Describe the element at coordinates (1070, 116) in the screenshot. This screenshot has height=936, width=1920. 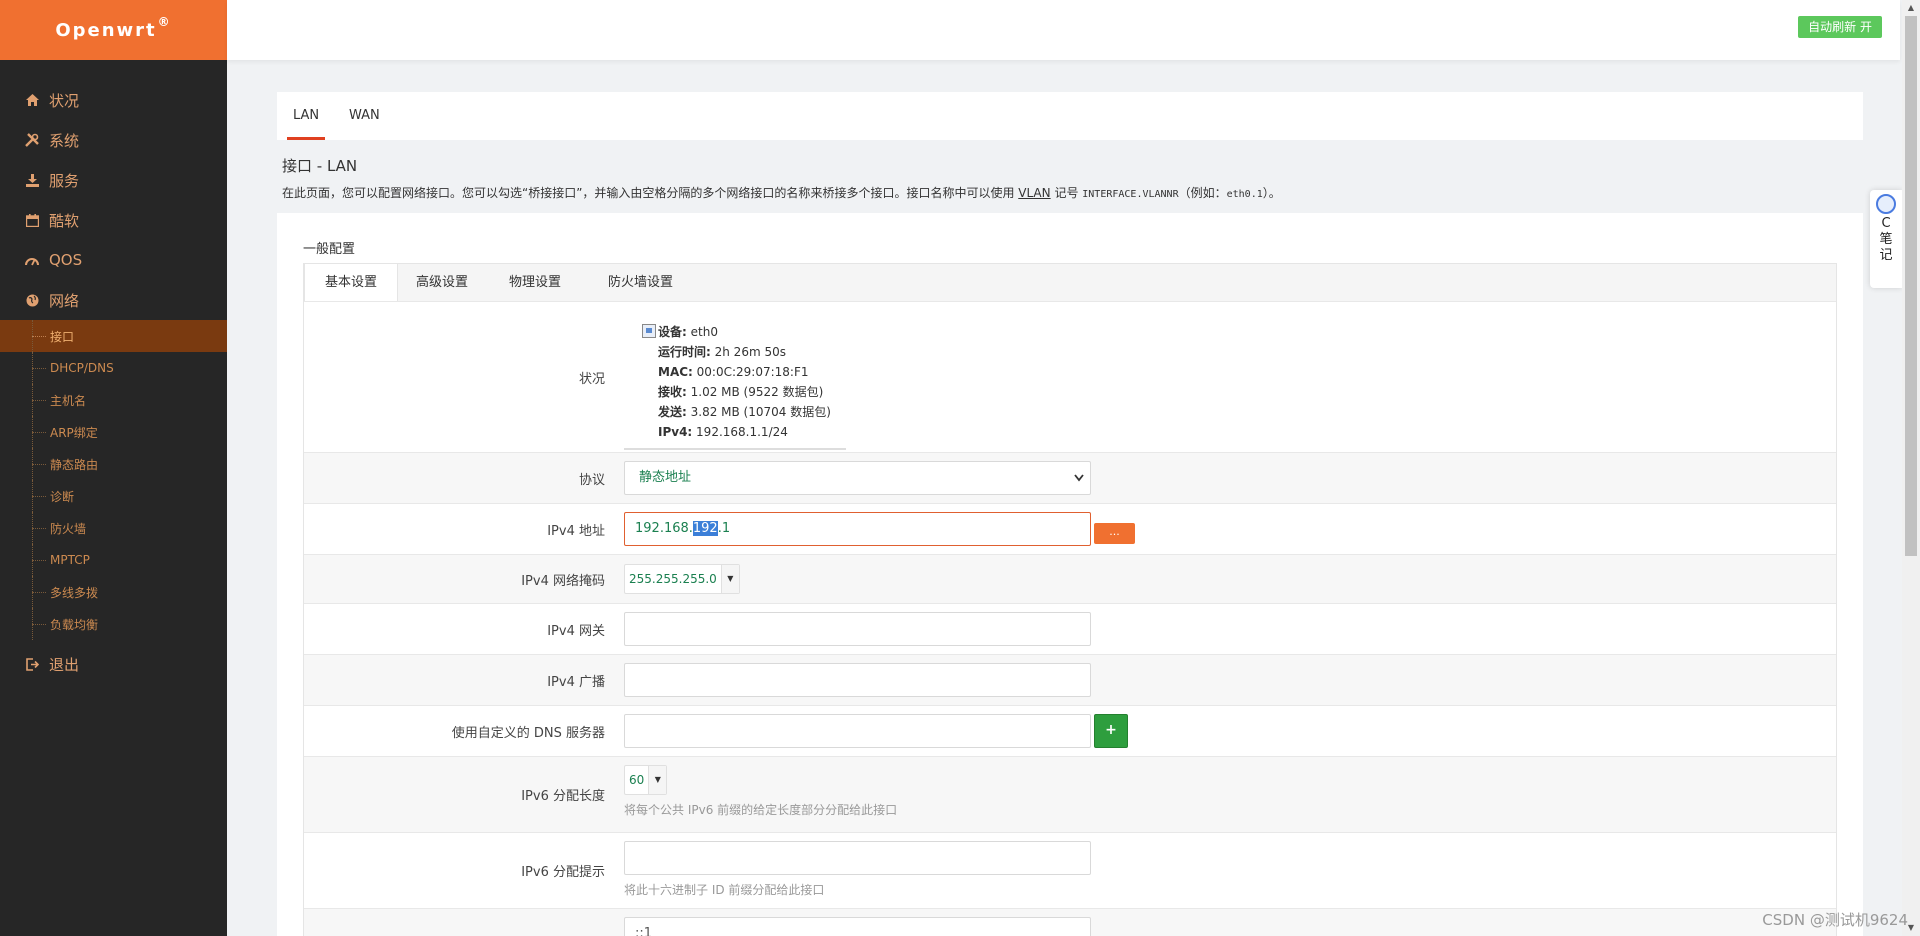
I see `interface-tabs: LAN WAN` at that location.